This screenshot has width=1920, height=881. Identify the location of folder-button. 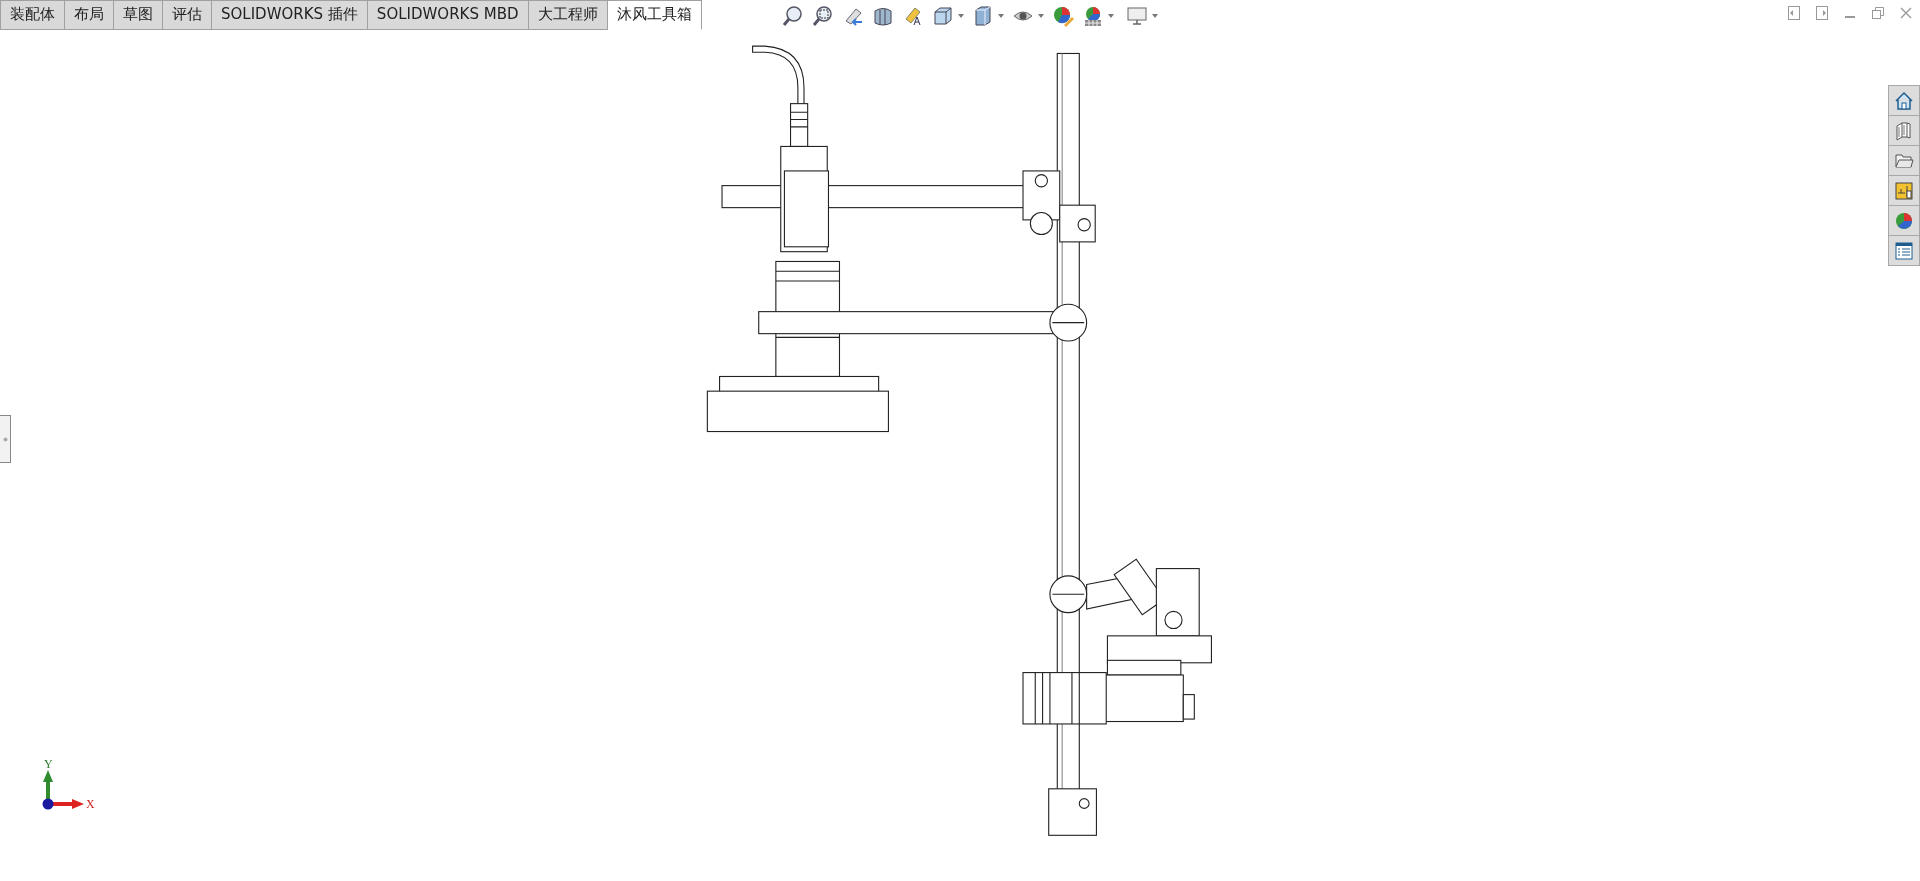
(1904, 161).